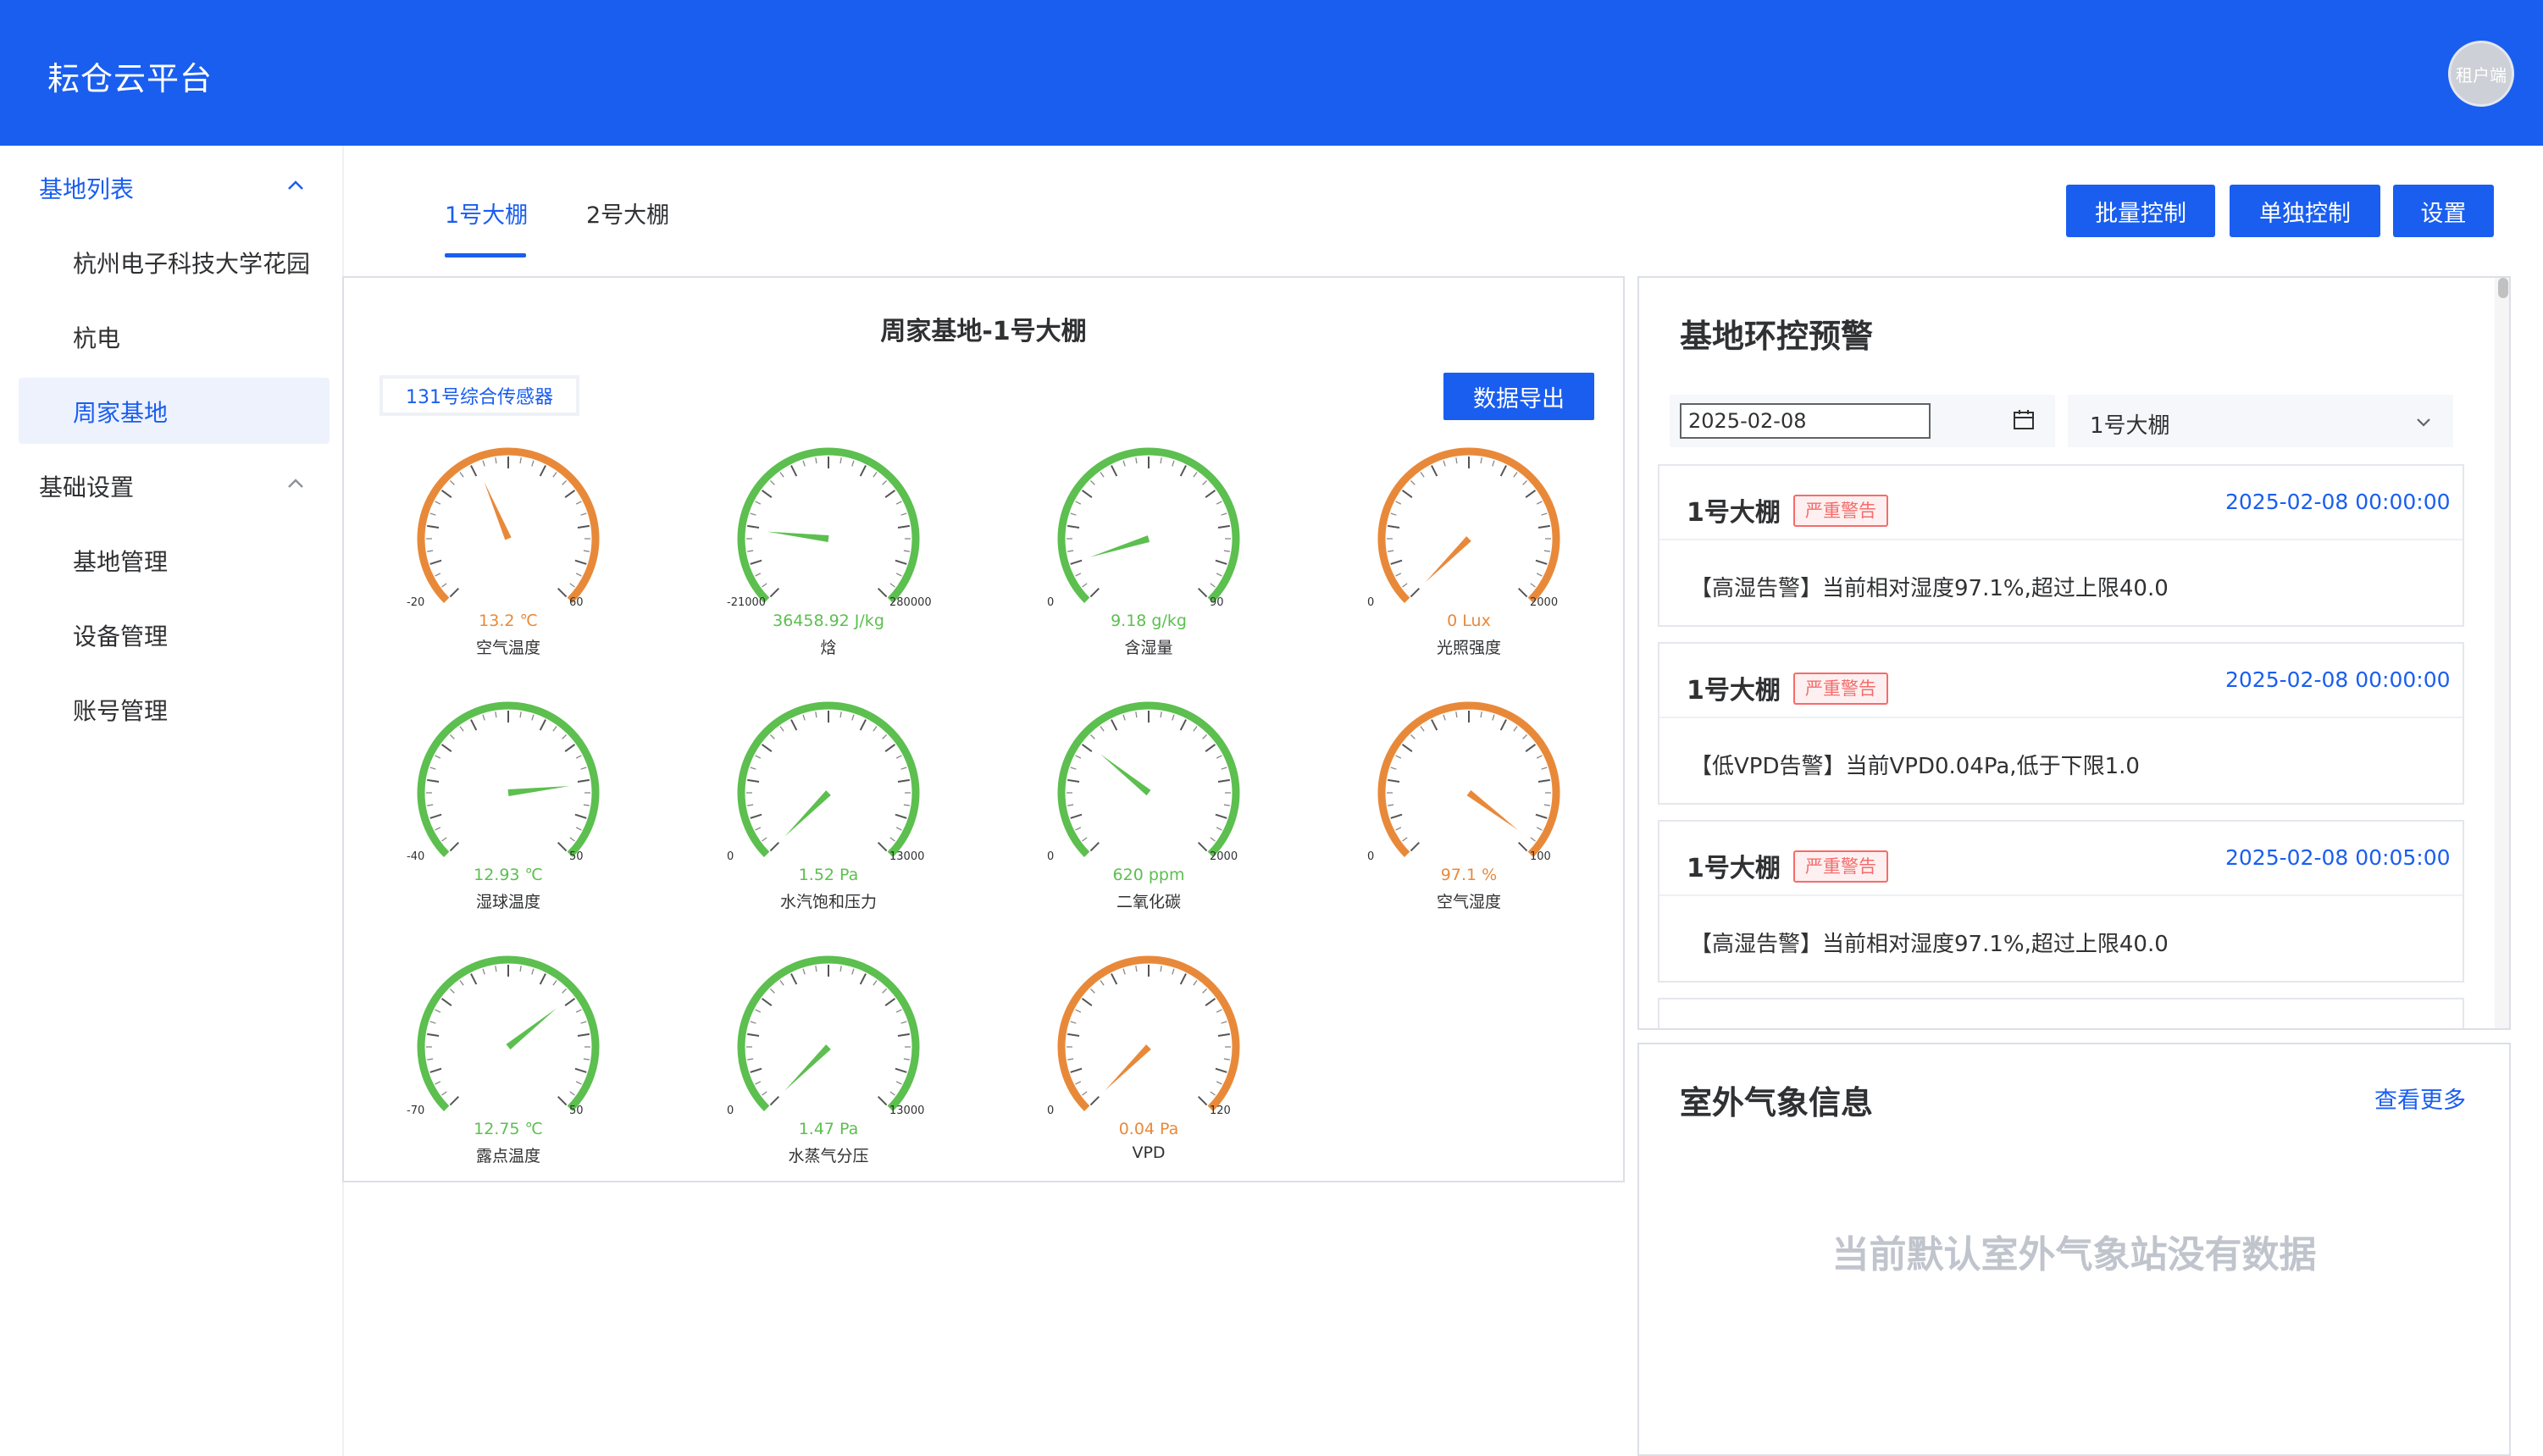 The image size is (2543, 1456). Describe the element at coordinates (480, 395) in the screenshot. I see `sensor-tag: 131号综合传感器` at that location.